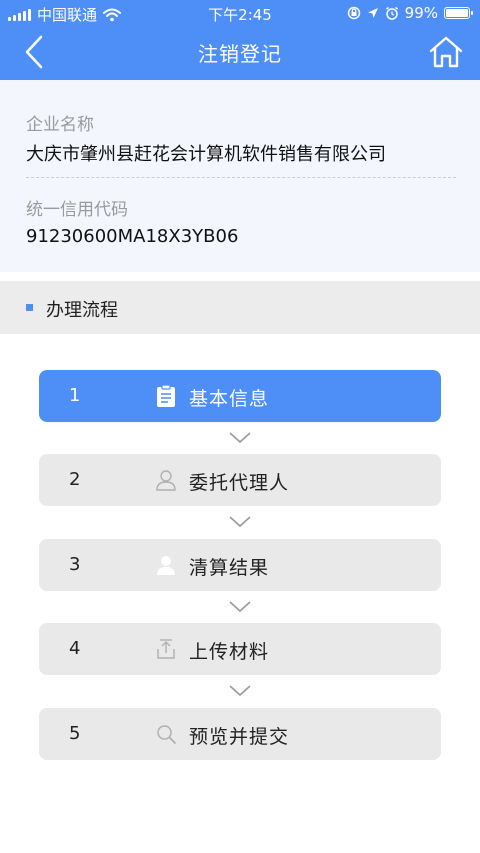  I want to click on alarm-icon, so click(391, 13).